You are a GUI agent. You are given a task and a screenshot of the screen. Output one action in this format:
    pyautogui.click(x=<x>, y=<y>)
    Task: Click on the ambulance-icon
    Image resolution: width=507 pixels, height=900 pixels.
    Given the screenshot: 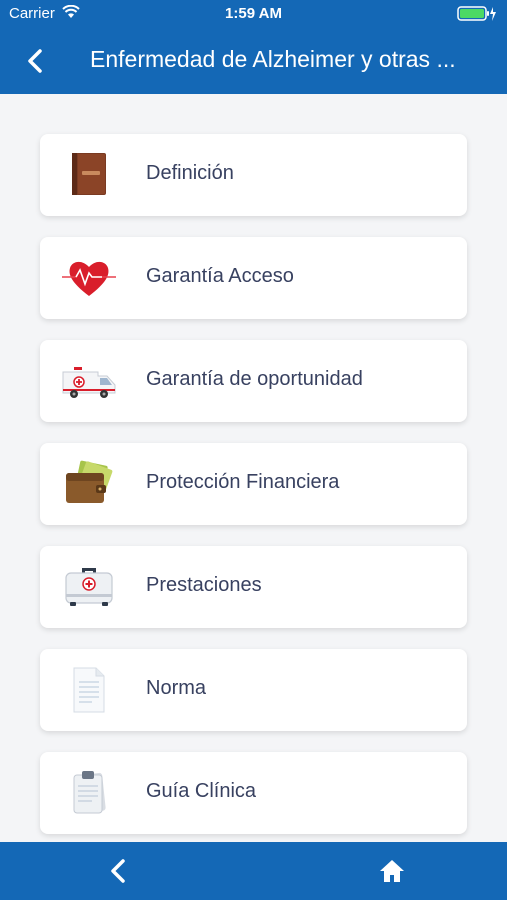 What is the action you would take?
    pyautogui.click(x=89, y=381)
    